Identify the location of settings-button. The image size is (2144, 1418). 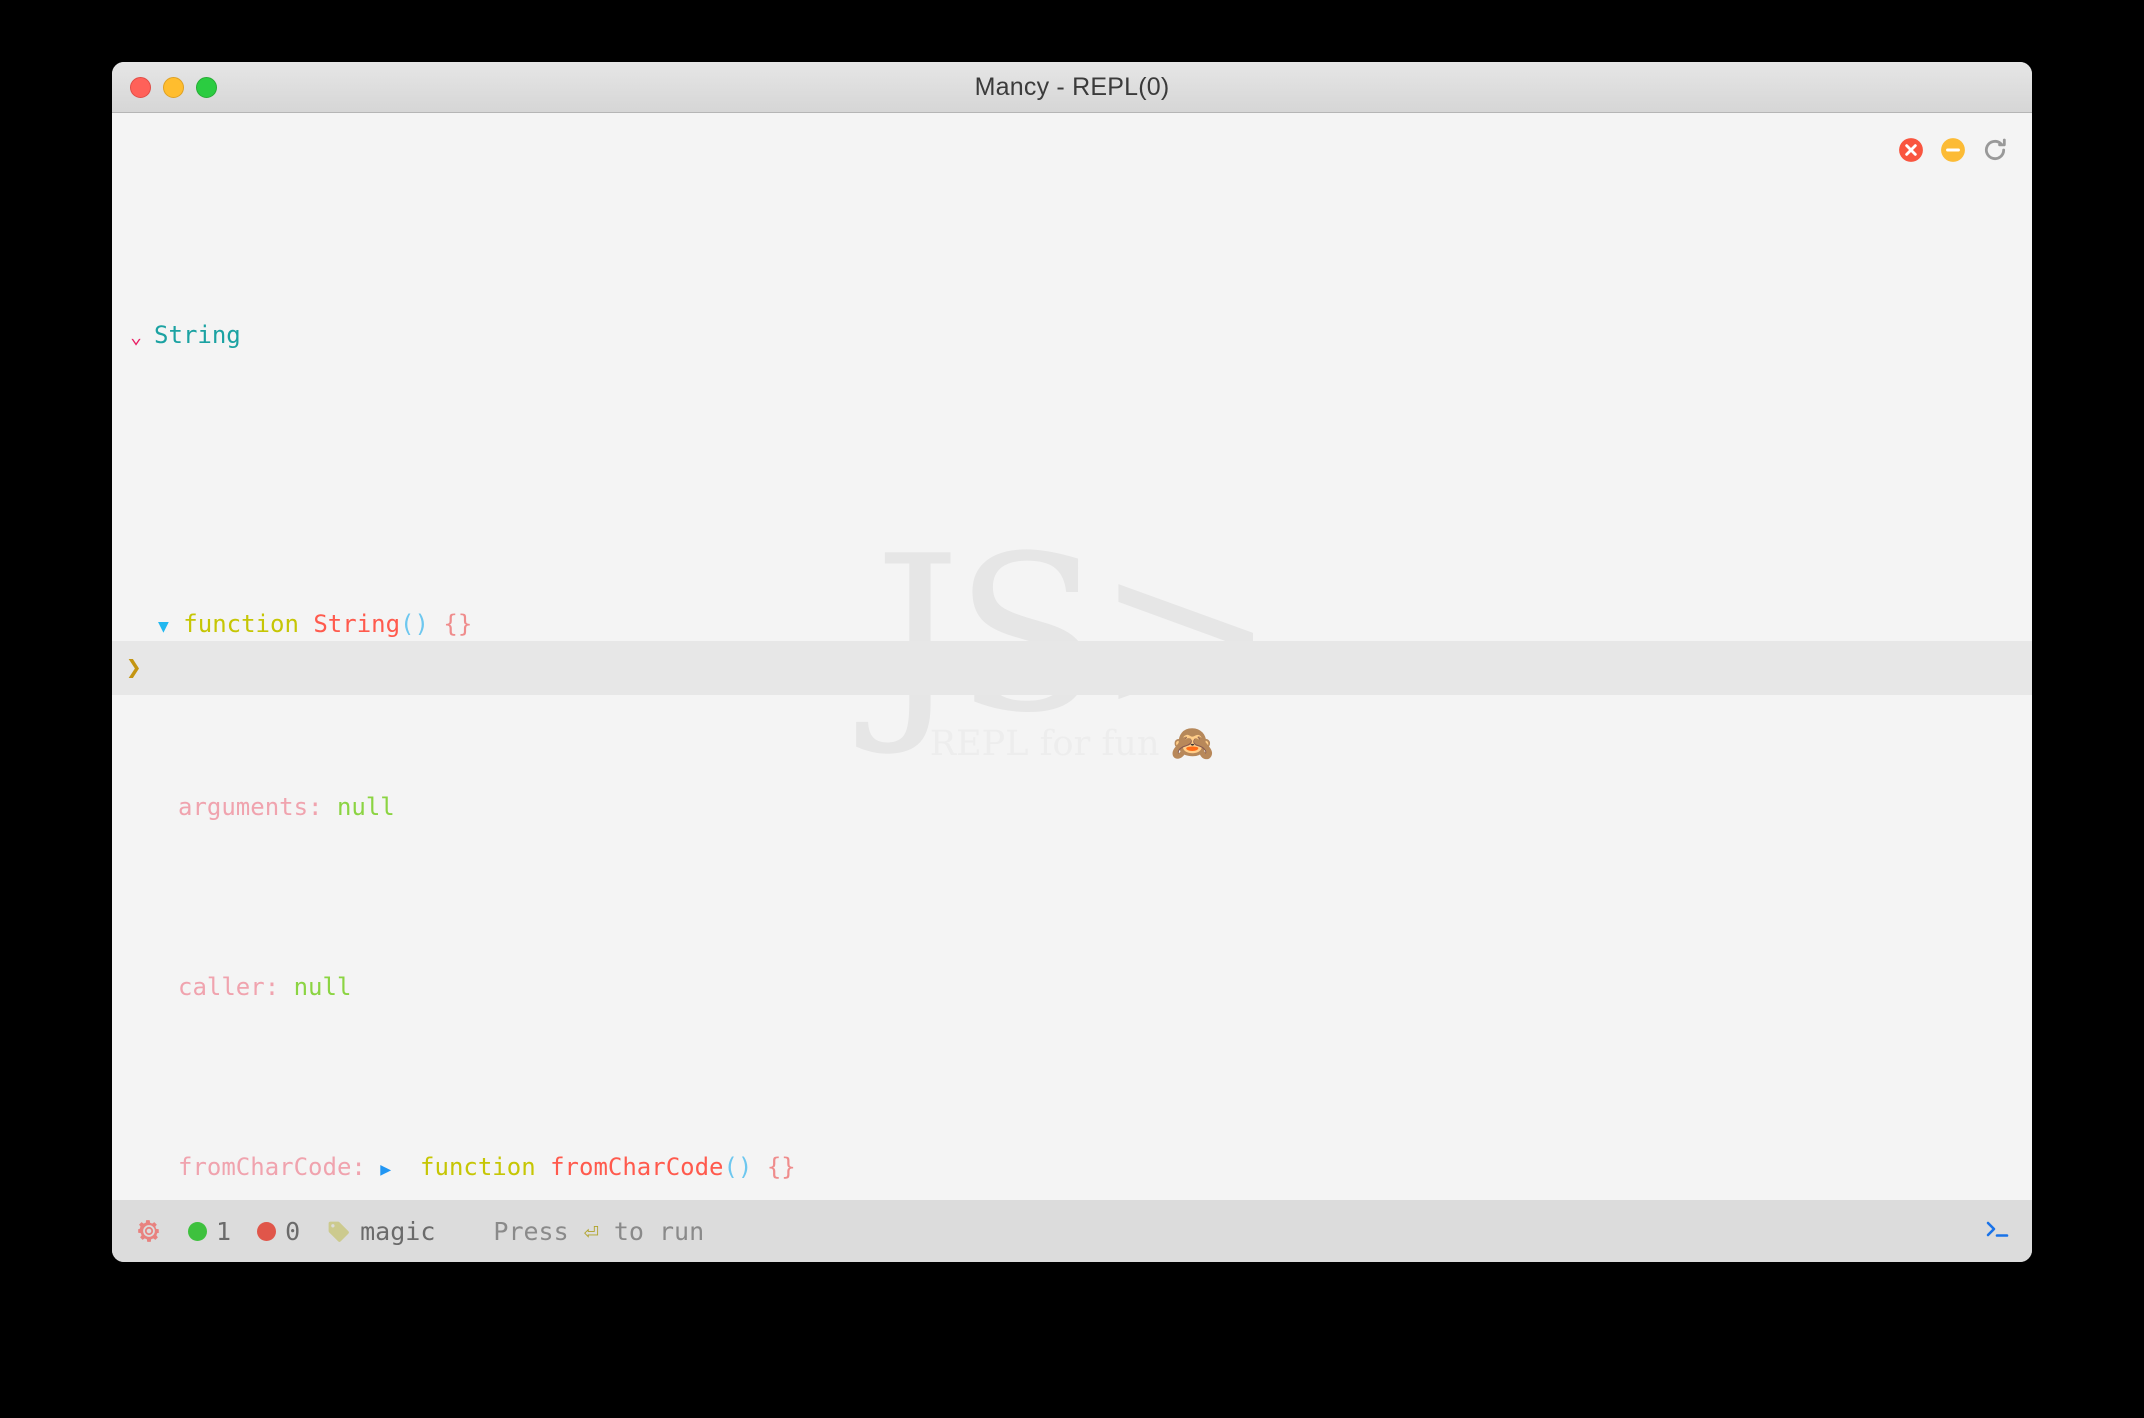
(149, 1231).